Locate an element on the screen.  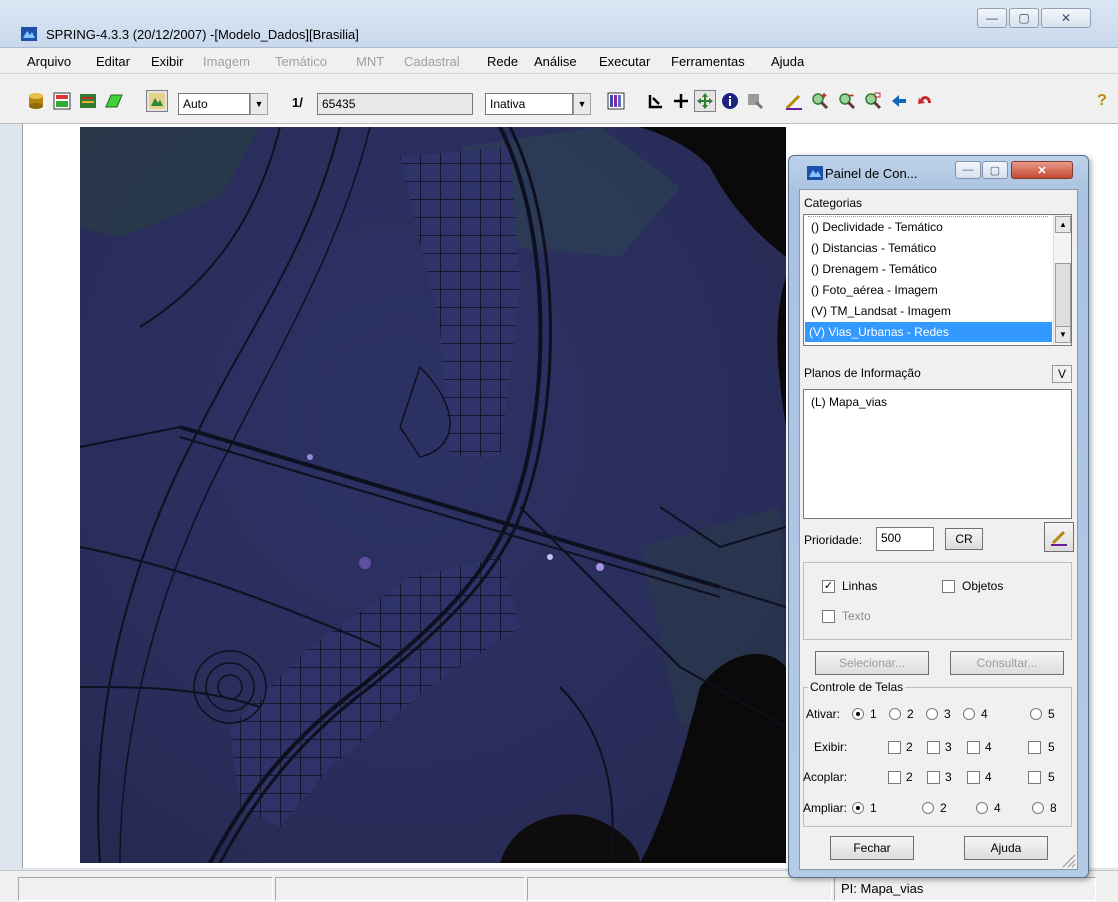
menu-ajuda: Ajuda is located at coordinates (787, 61).